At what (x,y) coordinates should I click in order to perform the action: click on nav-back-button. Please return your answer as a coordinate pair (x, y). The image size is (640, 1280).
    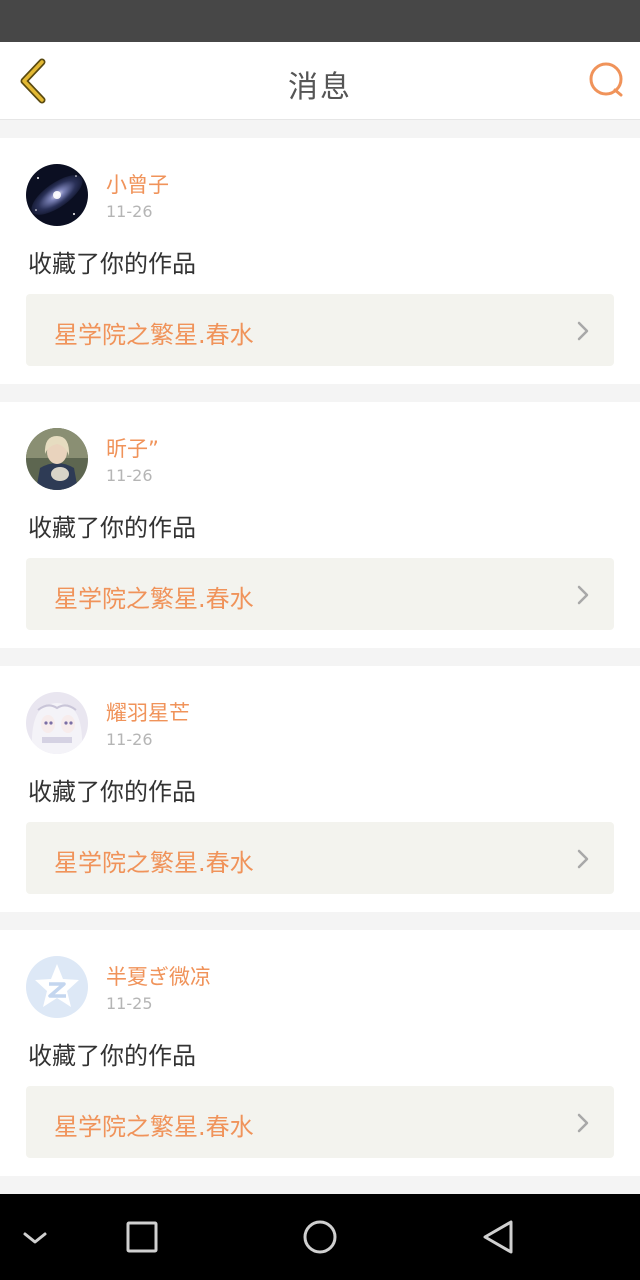
    Looking at the image, I should click on (498, 1237).